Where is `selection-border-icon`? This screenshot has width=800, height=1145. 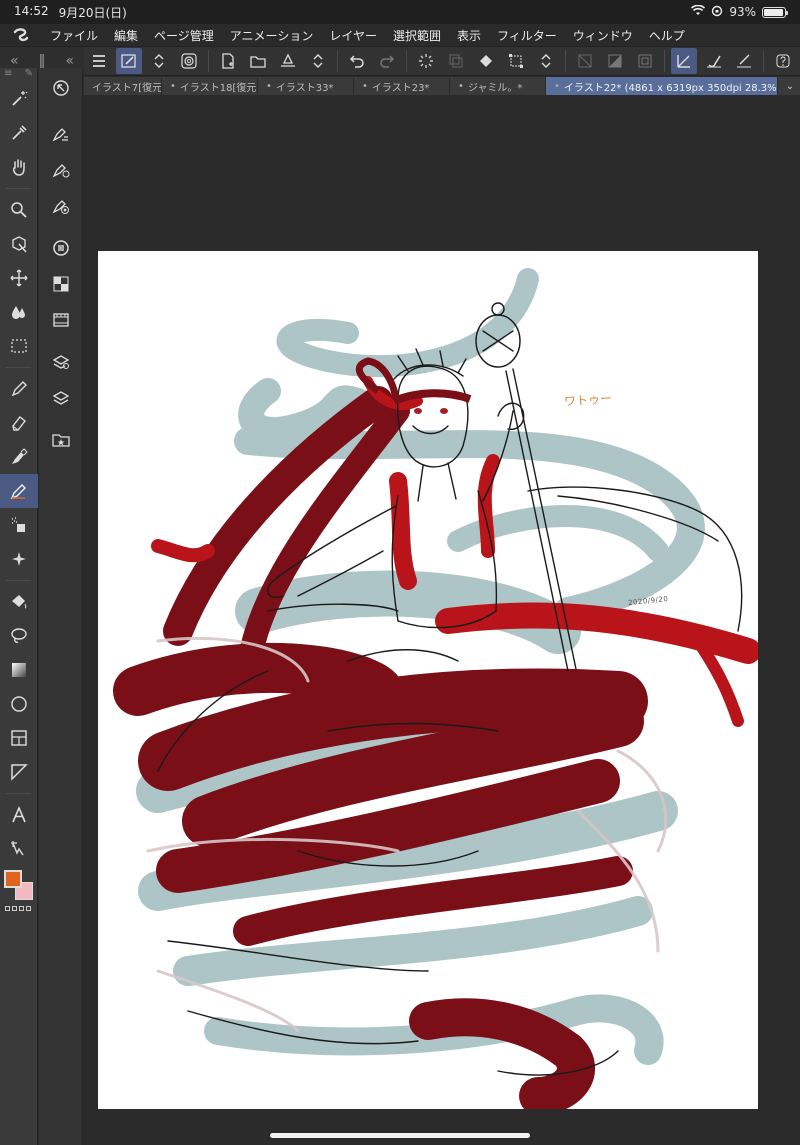
selection-border-icon is located at coordinates (645, 61).